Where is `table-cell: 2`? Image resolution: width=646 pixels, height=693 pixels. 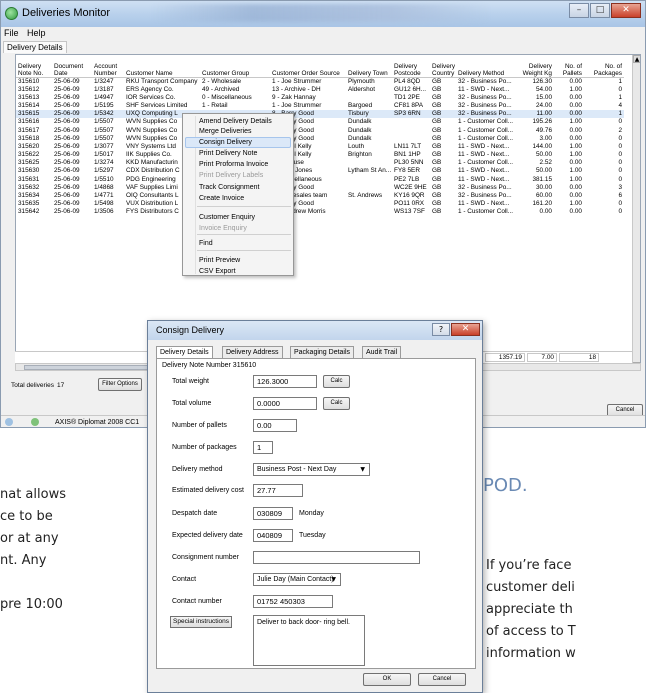 table-cell: 2 is located at coordinates (620, 130).